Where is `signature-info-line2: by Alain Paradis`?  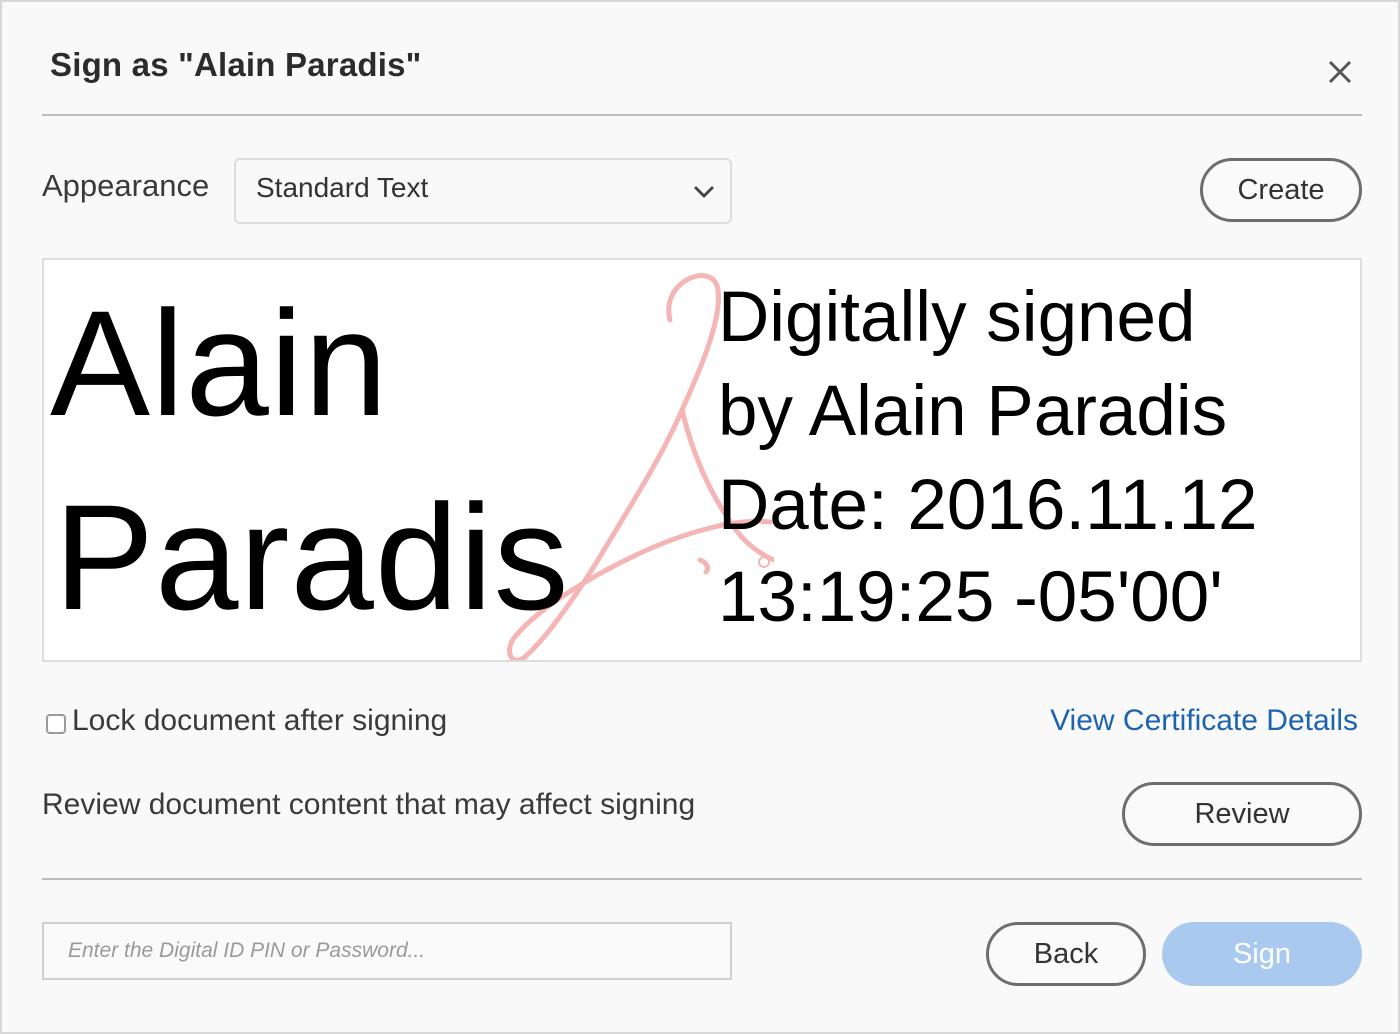
signature-info-line2: by Alain Paradis is located at coordinates (973, 411).